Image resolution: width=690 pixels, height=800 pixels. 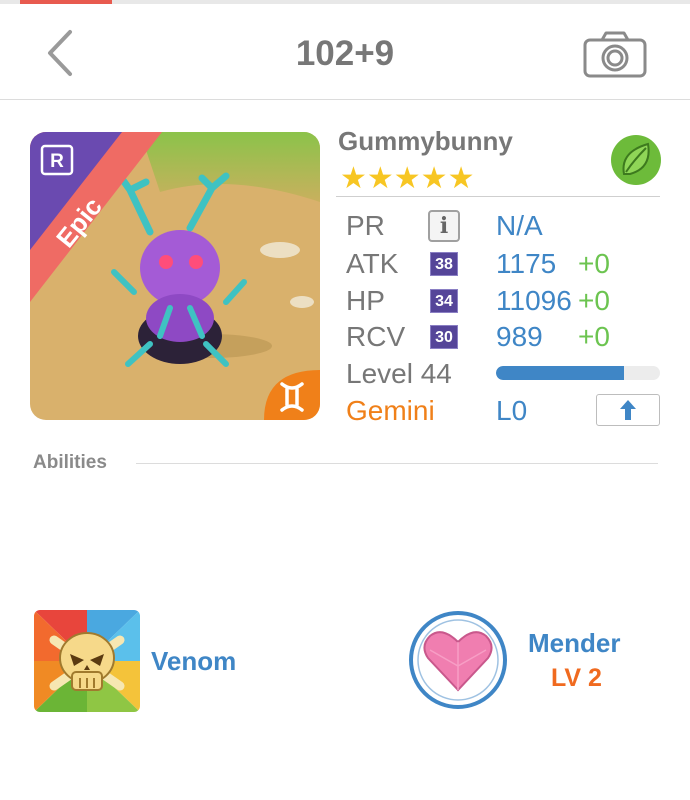 What do you see at coordinates (397, 463) in the screenshot?
I see `abilities-divider` at bounding box center [397, 463].